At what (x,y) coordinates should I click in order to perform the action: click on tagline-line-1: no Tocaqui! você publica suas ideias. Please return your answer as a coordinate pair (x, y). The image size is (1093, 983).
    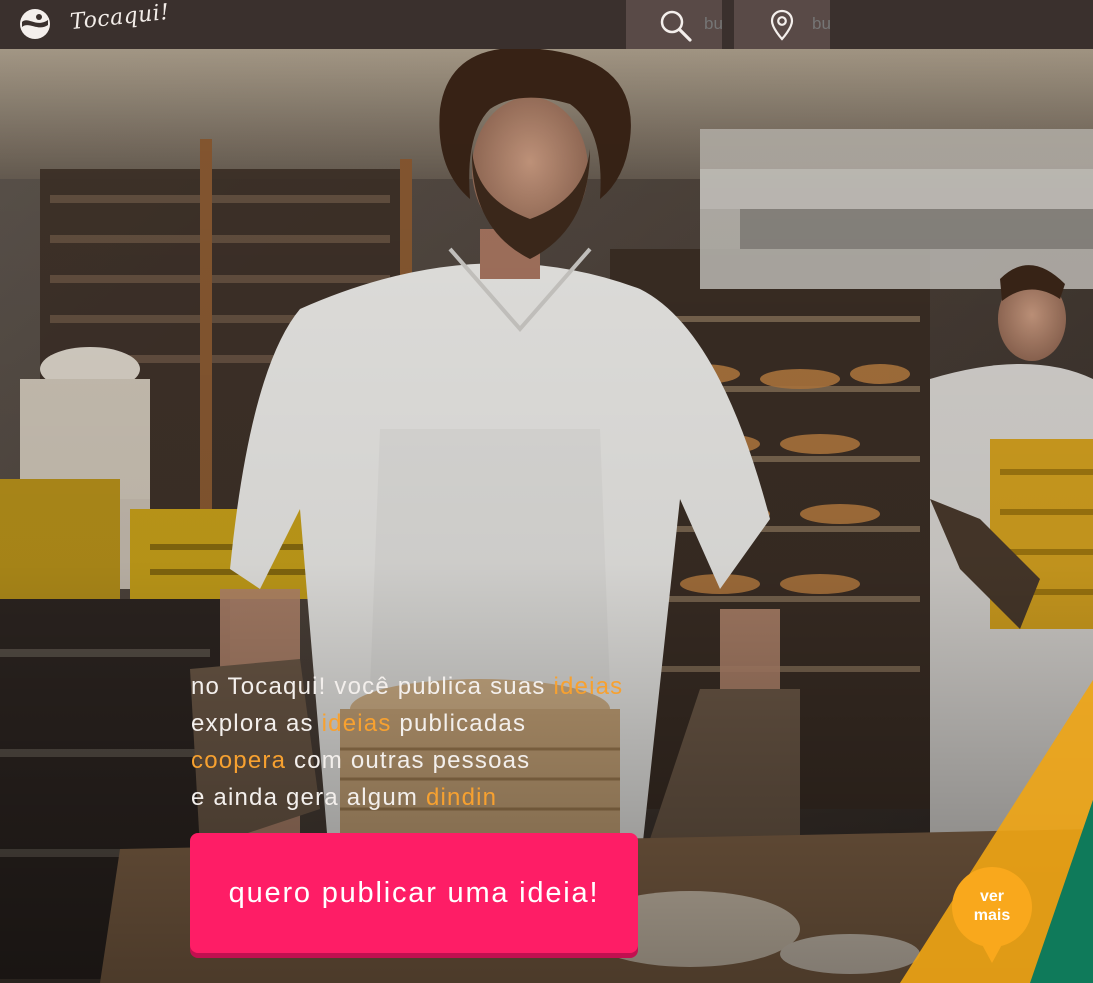
    Looking at the image, I should click on (407, 686).